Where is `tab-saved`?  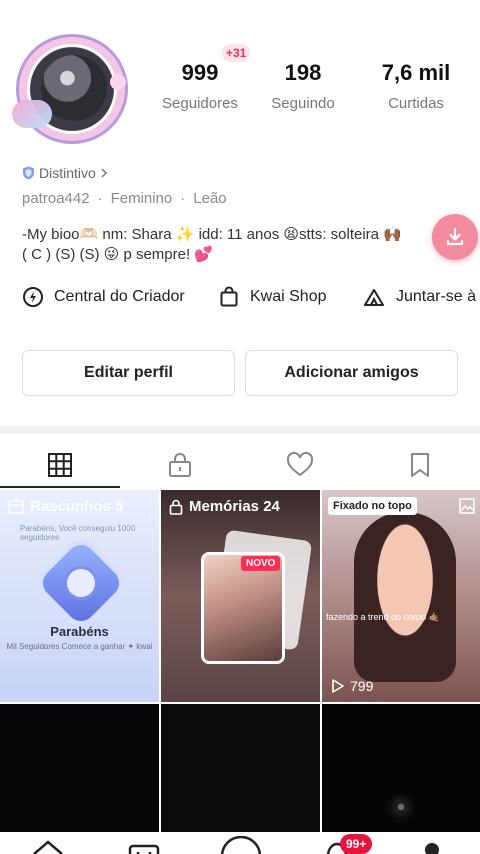
tab-saved is located at coordinates (420, 465).